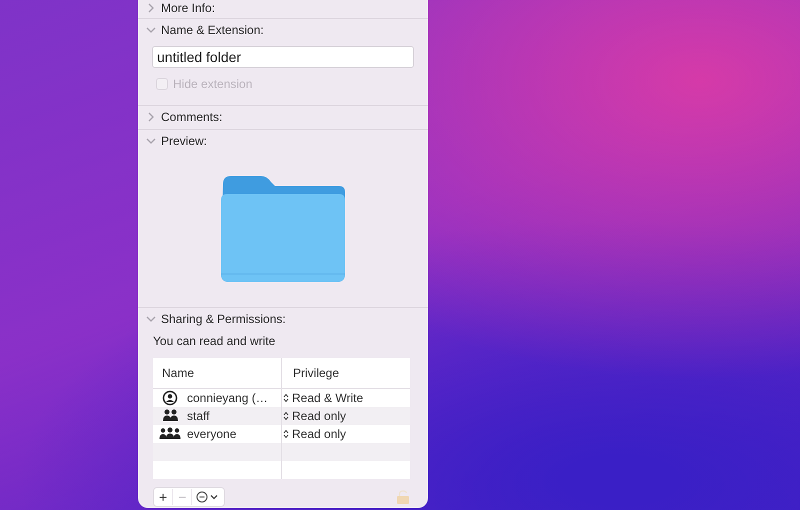  Describe the element at coordinates (170, 416) in the screenshot. I see `two-people-icon` at that location.